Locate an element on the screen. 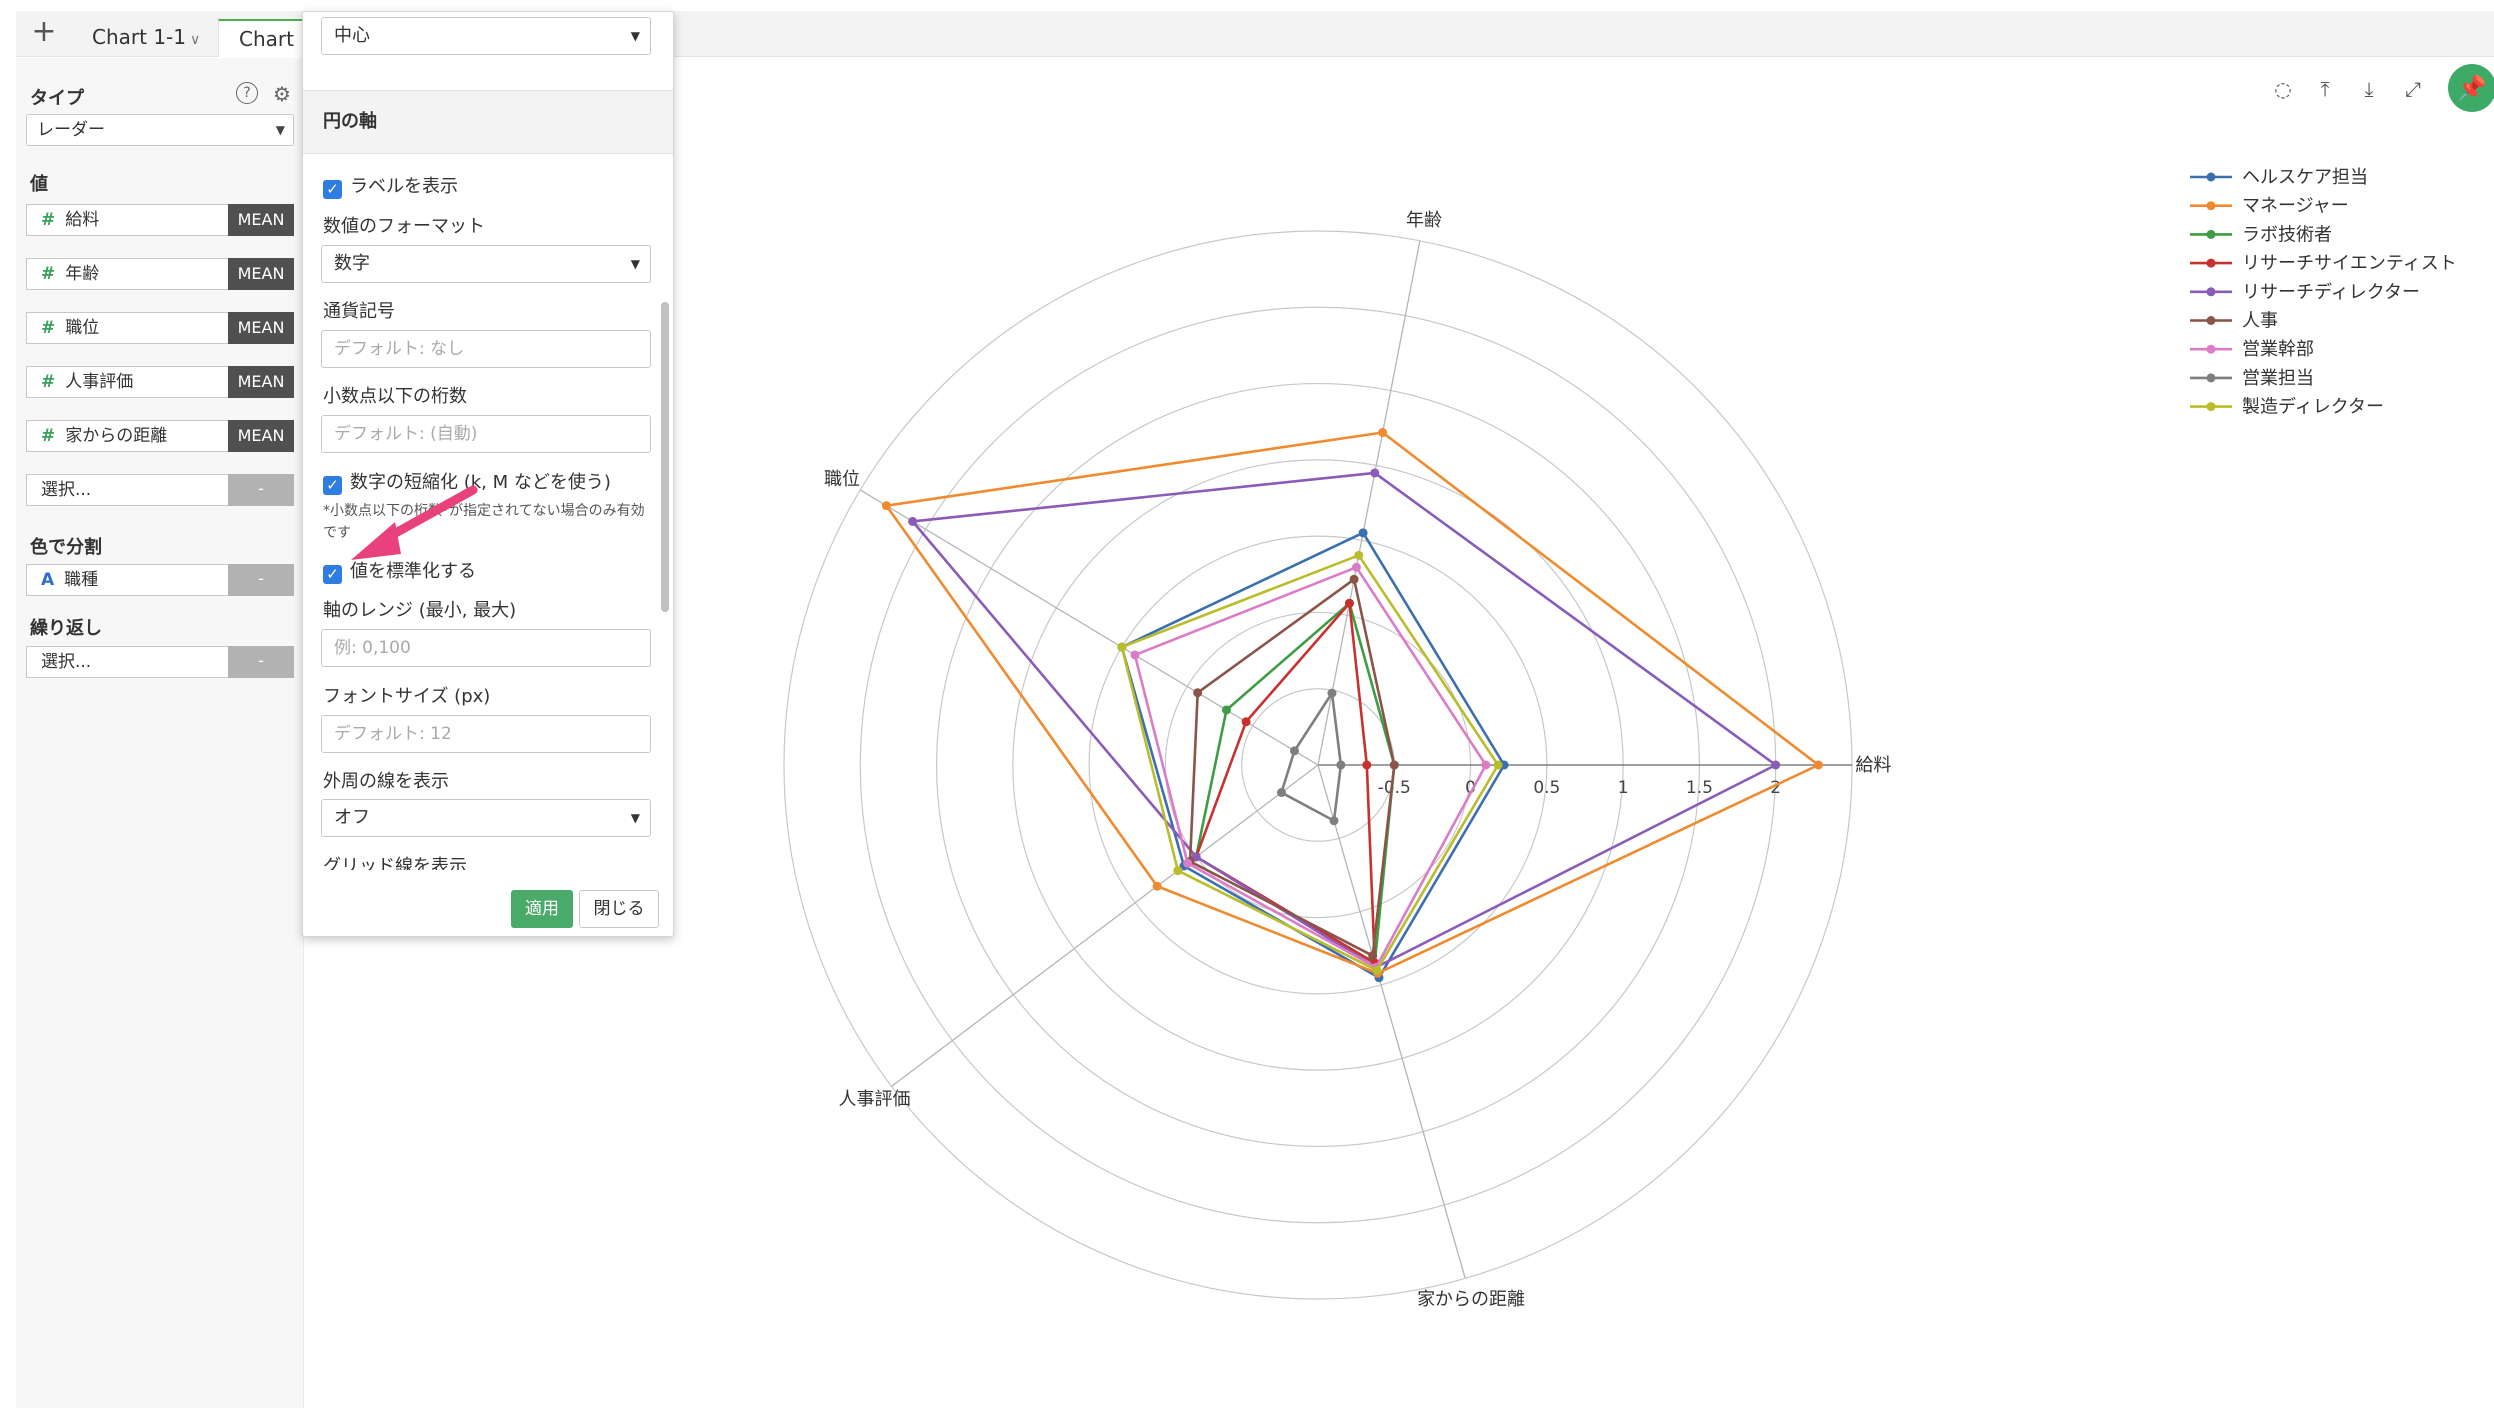 The height and width of the screenshot is (1408, 2494). legend-label: 営業幹部 is located at coordinates (2278, 349).